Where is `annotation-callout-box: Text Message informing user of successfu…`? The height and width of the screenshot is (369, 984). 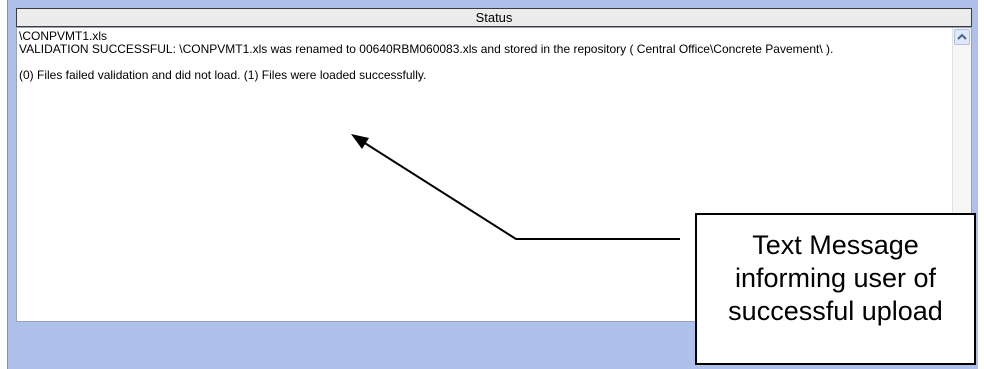 annotation-callout-box: Text Message informing user of successfu… is located at coordinates (835, 289).